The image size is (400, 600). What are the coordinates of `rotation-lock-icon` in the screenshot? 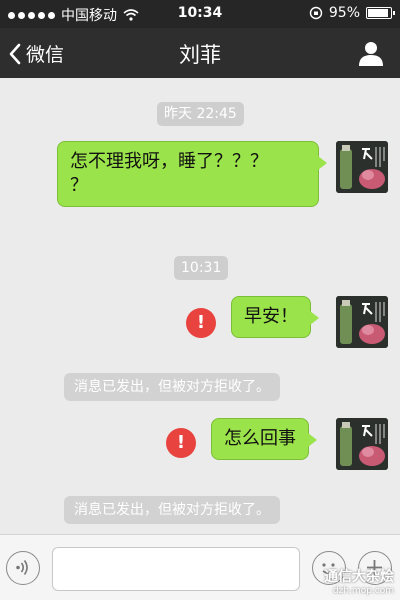 It's located at (316, 13).